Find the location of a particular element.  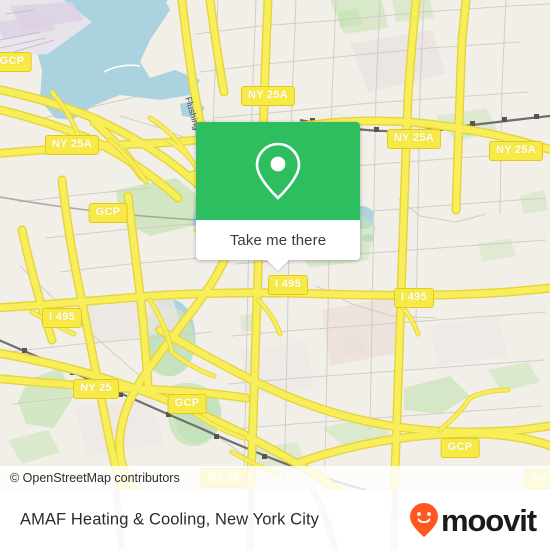

osm-attribution-text: © OpenStreetMap contributors is located at coordinates (90, 478).